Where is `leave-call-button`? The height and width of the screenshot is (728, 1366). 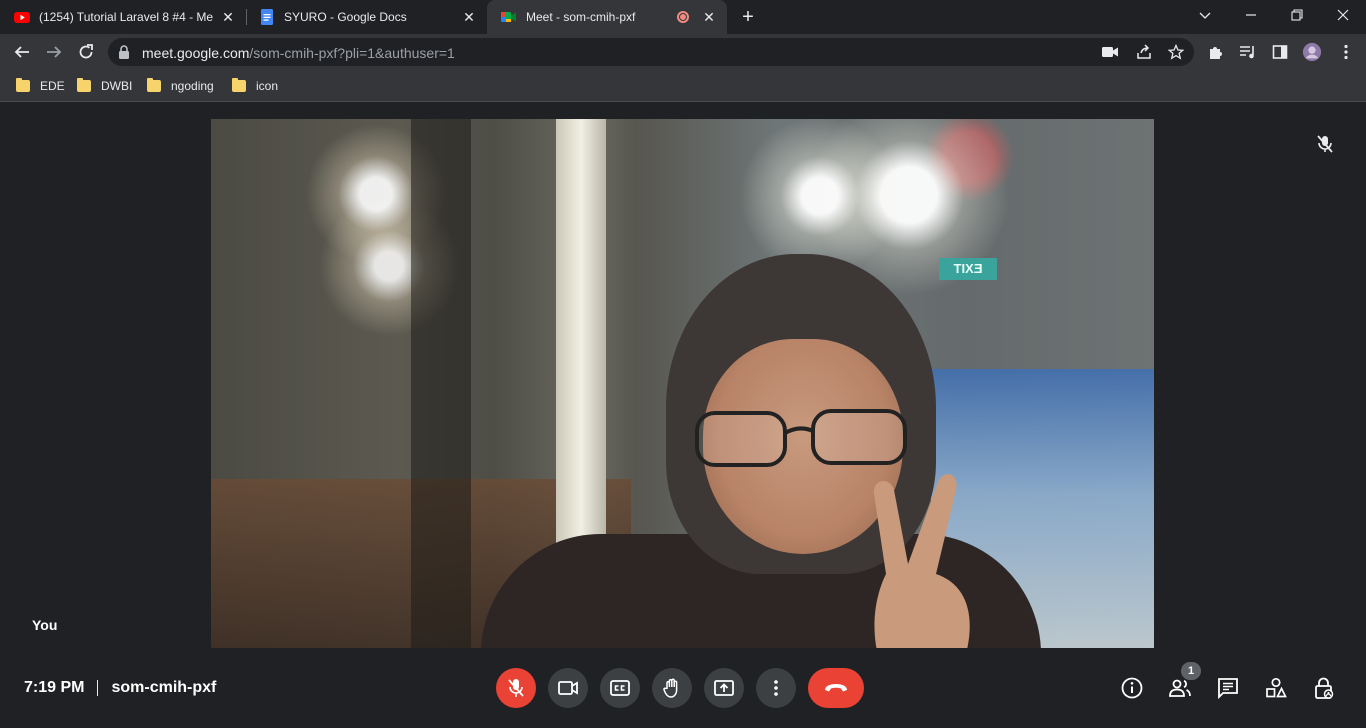
leave-call-button is located at coordinates (836, 688).